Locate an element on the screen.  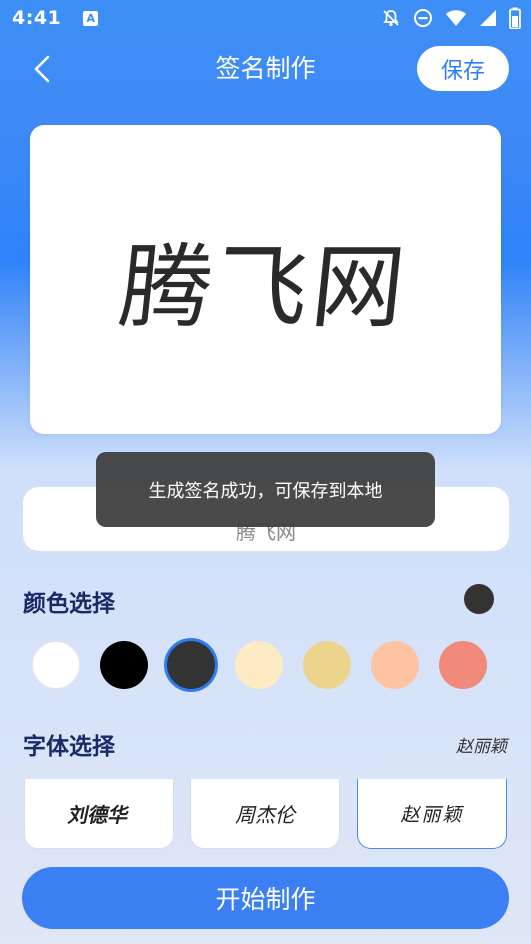
font-option-label: 赵丽颖 is located at coordinates (432, 815).